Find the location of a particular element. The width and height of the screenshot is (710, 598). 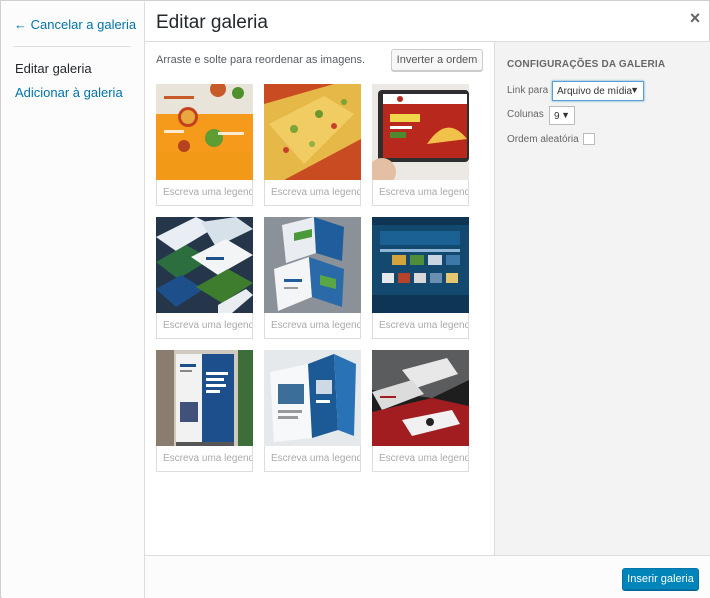

random-order-checkbox is located at coordinates (589, 139).